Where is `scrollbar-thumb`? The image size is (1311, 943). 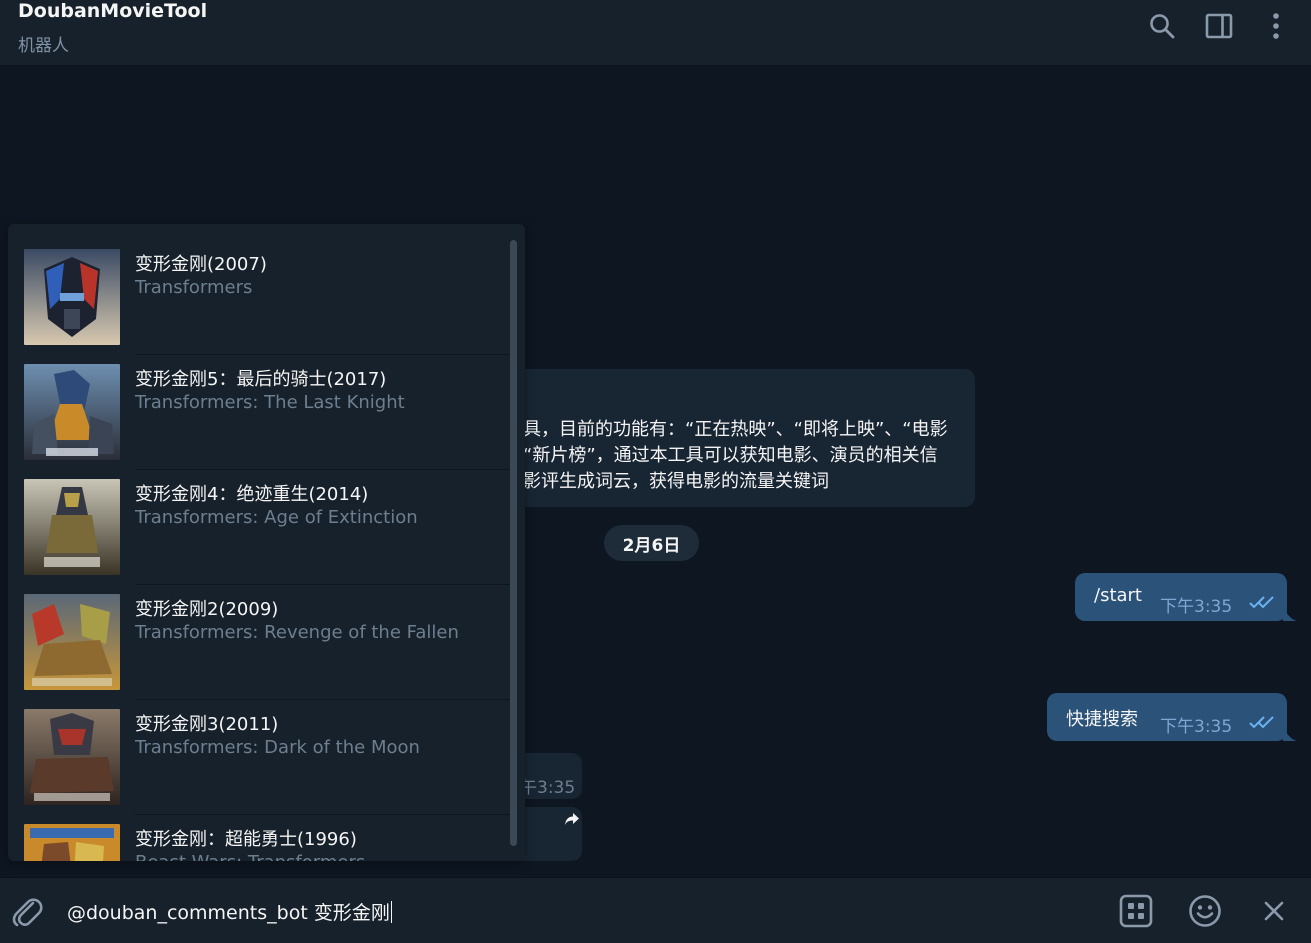
scrollbar-thumb is located at coordinates (513, 543).